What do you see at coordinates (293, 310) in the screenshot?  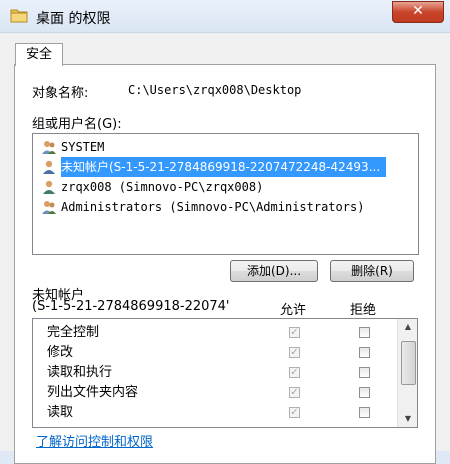 I see `allow-column-header: 允许` at bounding box center [293, 310].